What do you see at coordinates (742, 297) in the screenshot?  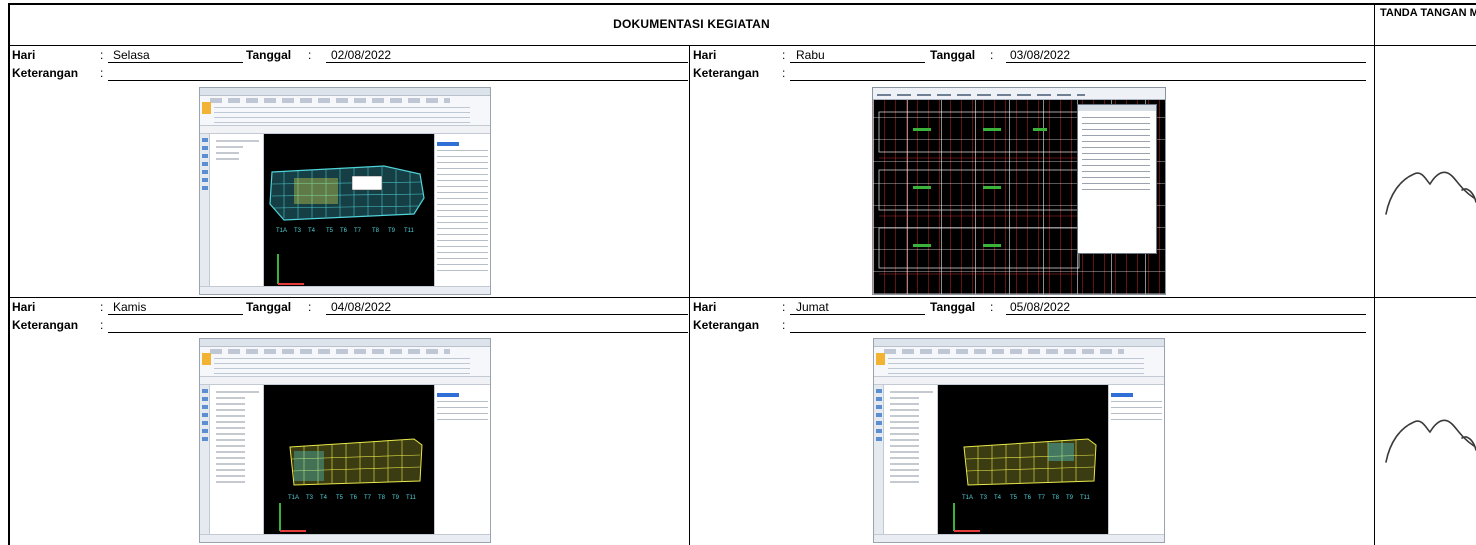 I see `row-divider` at bounding box center [742, 297].